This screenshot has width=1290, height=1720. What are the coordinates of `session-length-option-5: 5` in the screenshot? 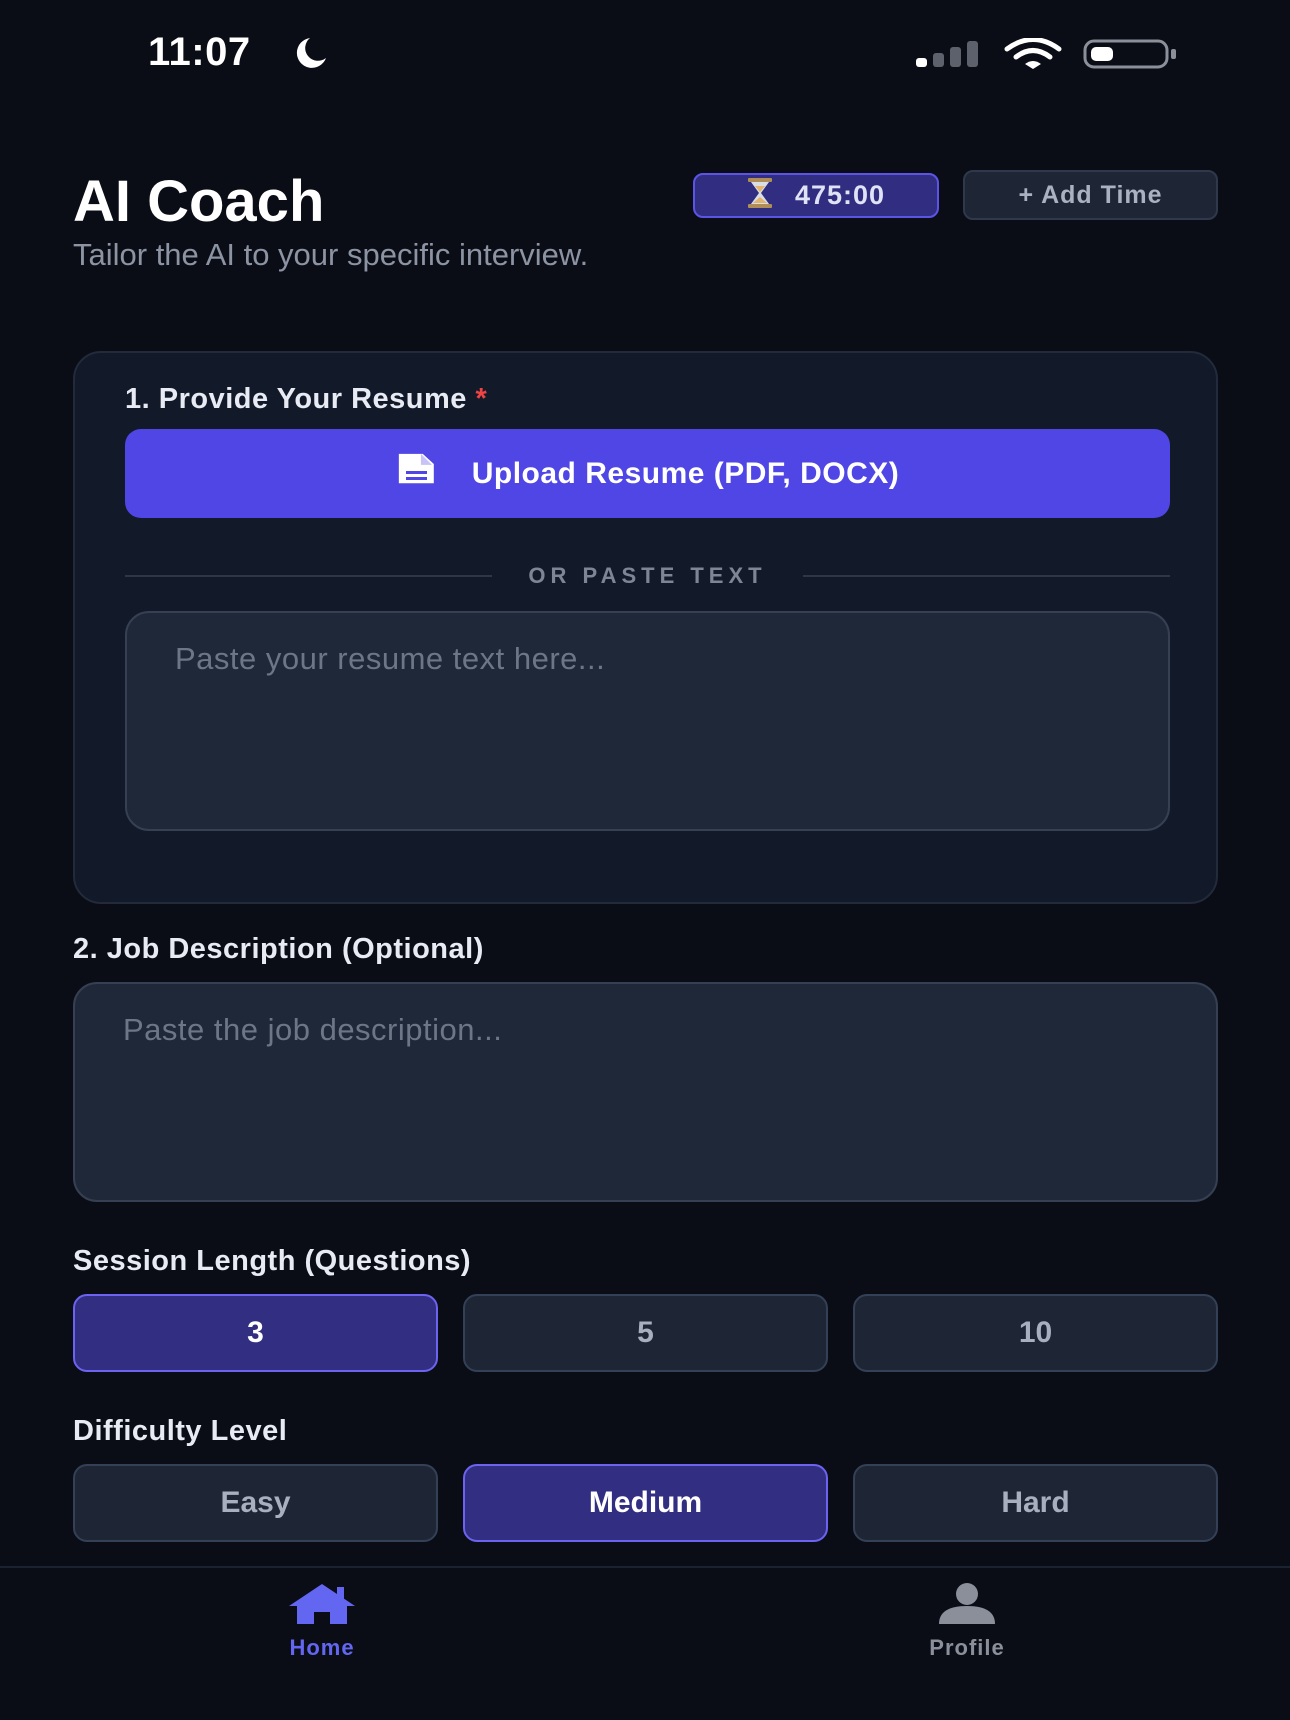 It's located at (645, 1333).